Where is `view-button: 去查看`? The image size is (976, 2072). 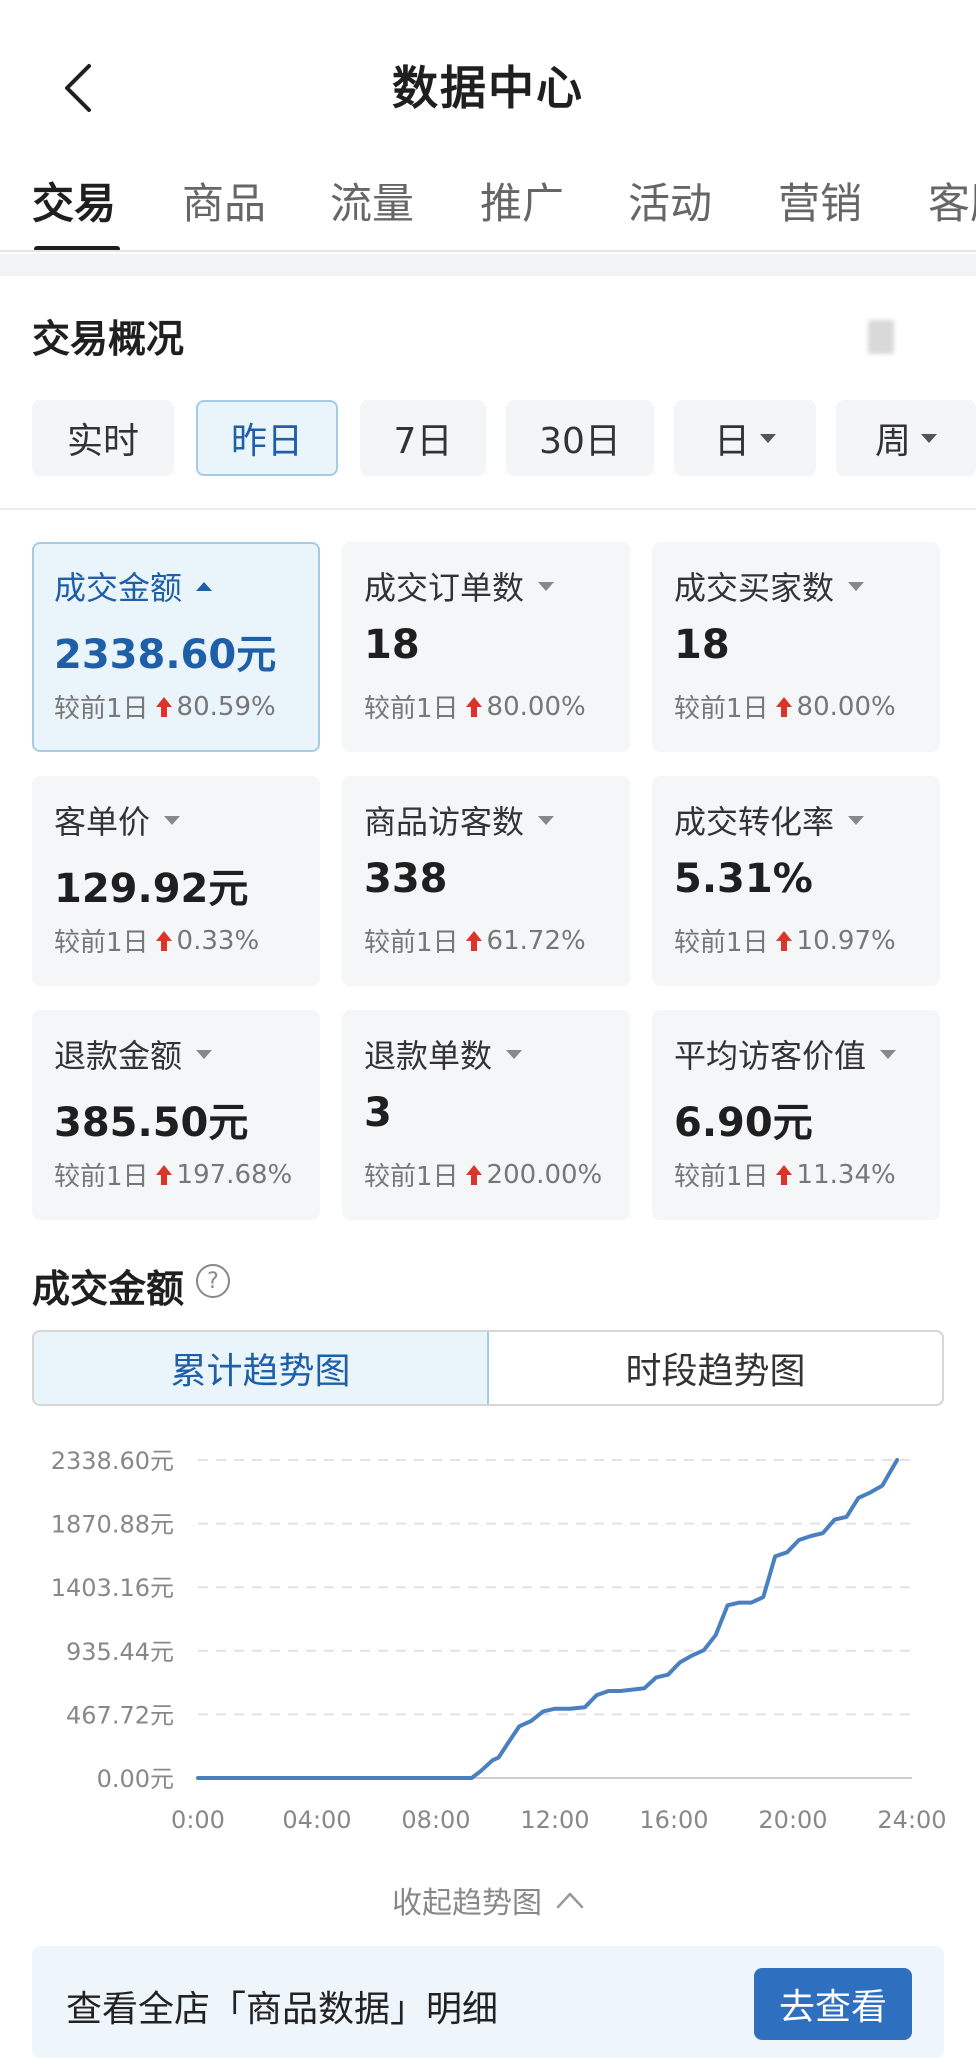
view-button: 去查看 is located at coordinates (833, 2004).